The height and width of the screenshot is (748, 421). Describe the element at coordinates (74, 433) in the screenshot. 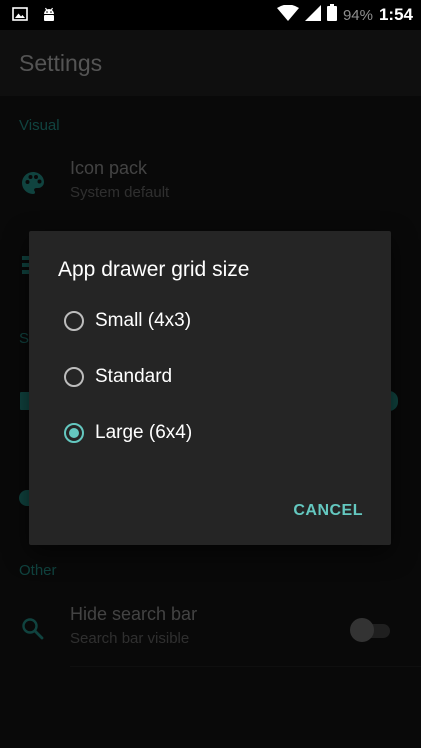

I see `radio-button-checked` at that location.